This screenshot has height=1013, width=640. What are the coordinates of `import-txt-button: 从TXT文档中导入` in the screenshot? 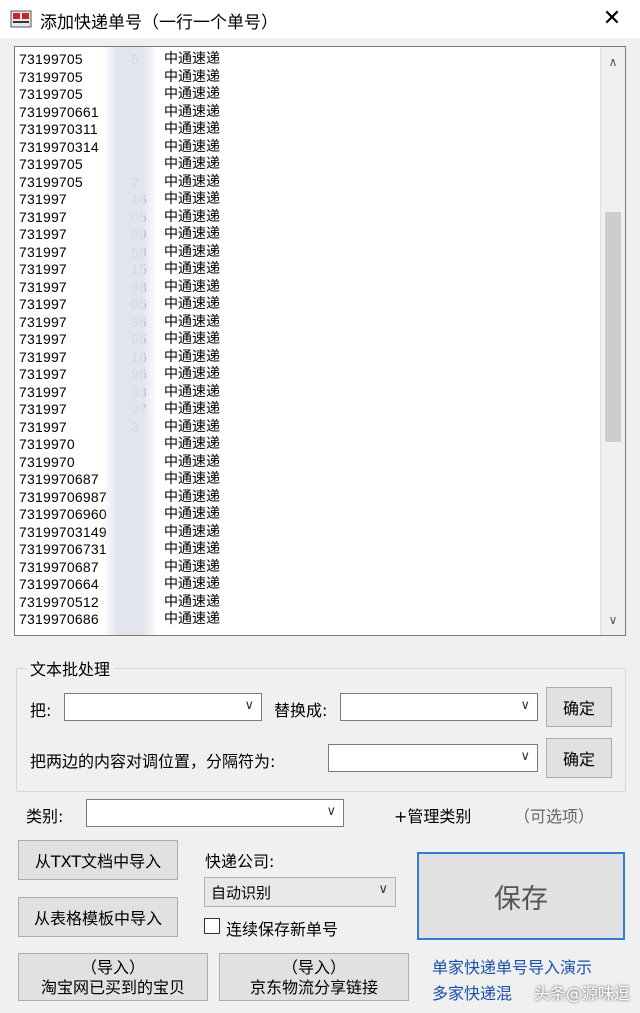 It's located at (98, 860).